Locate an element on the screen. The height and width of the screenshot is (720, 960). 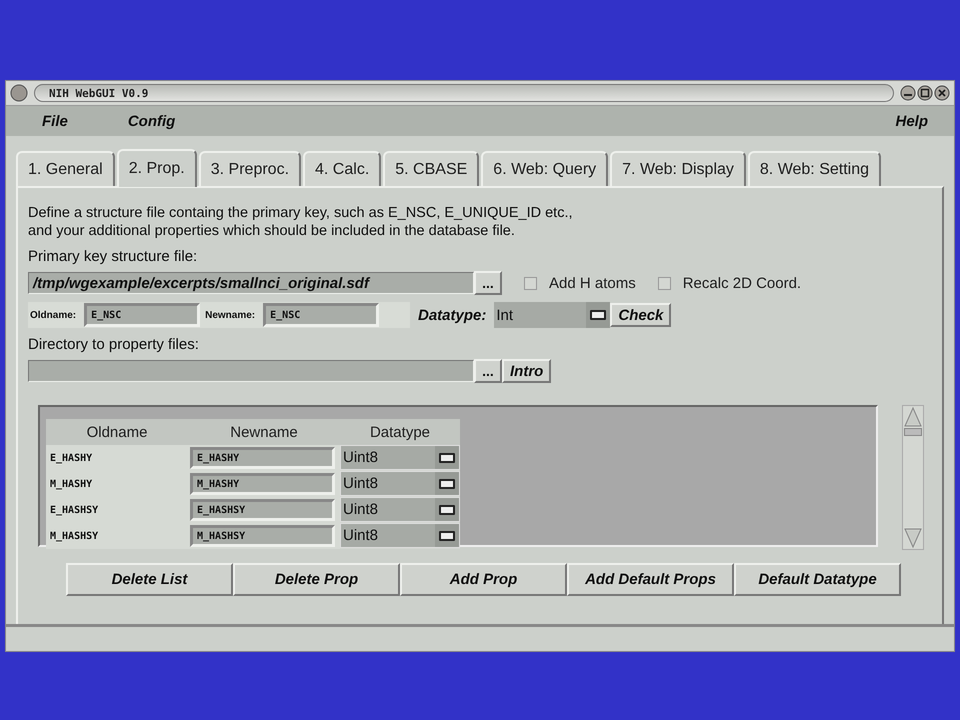
field-label: Directory to property files: is located at coordinates (114, 345).